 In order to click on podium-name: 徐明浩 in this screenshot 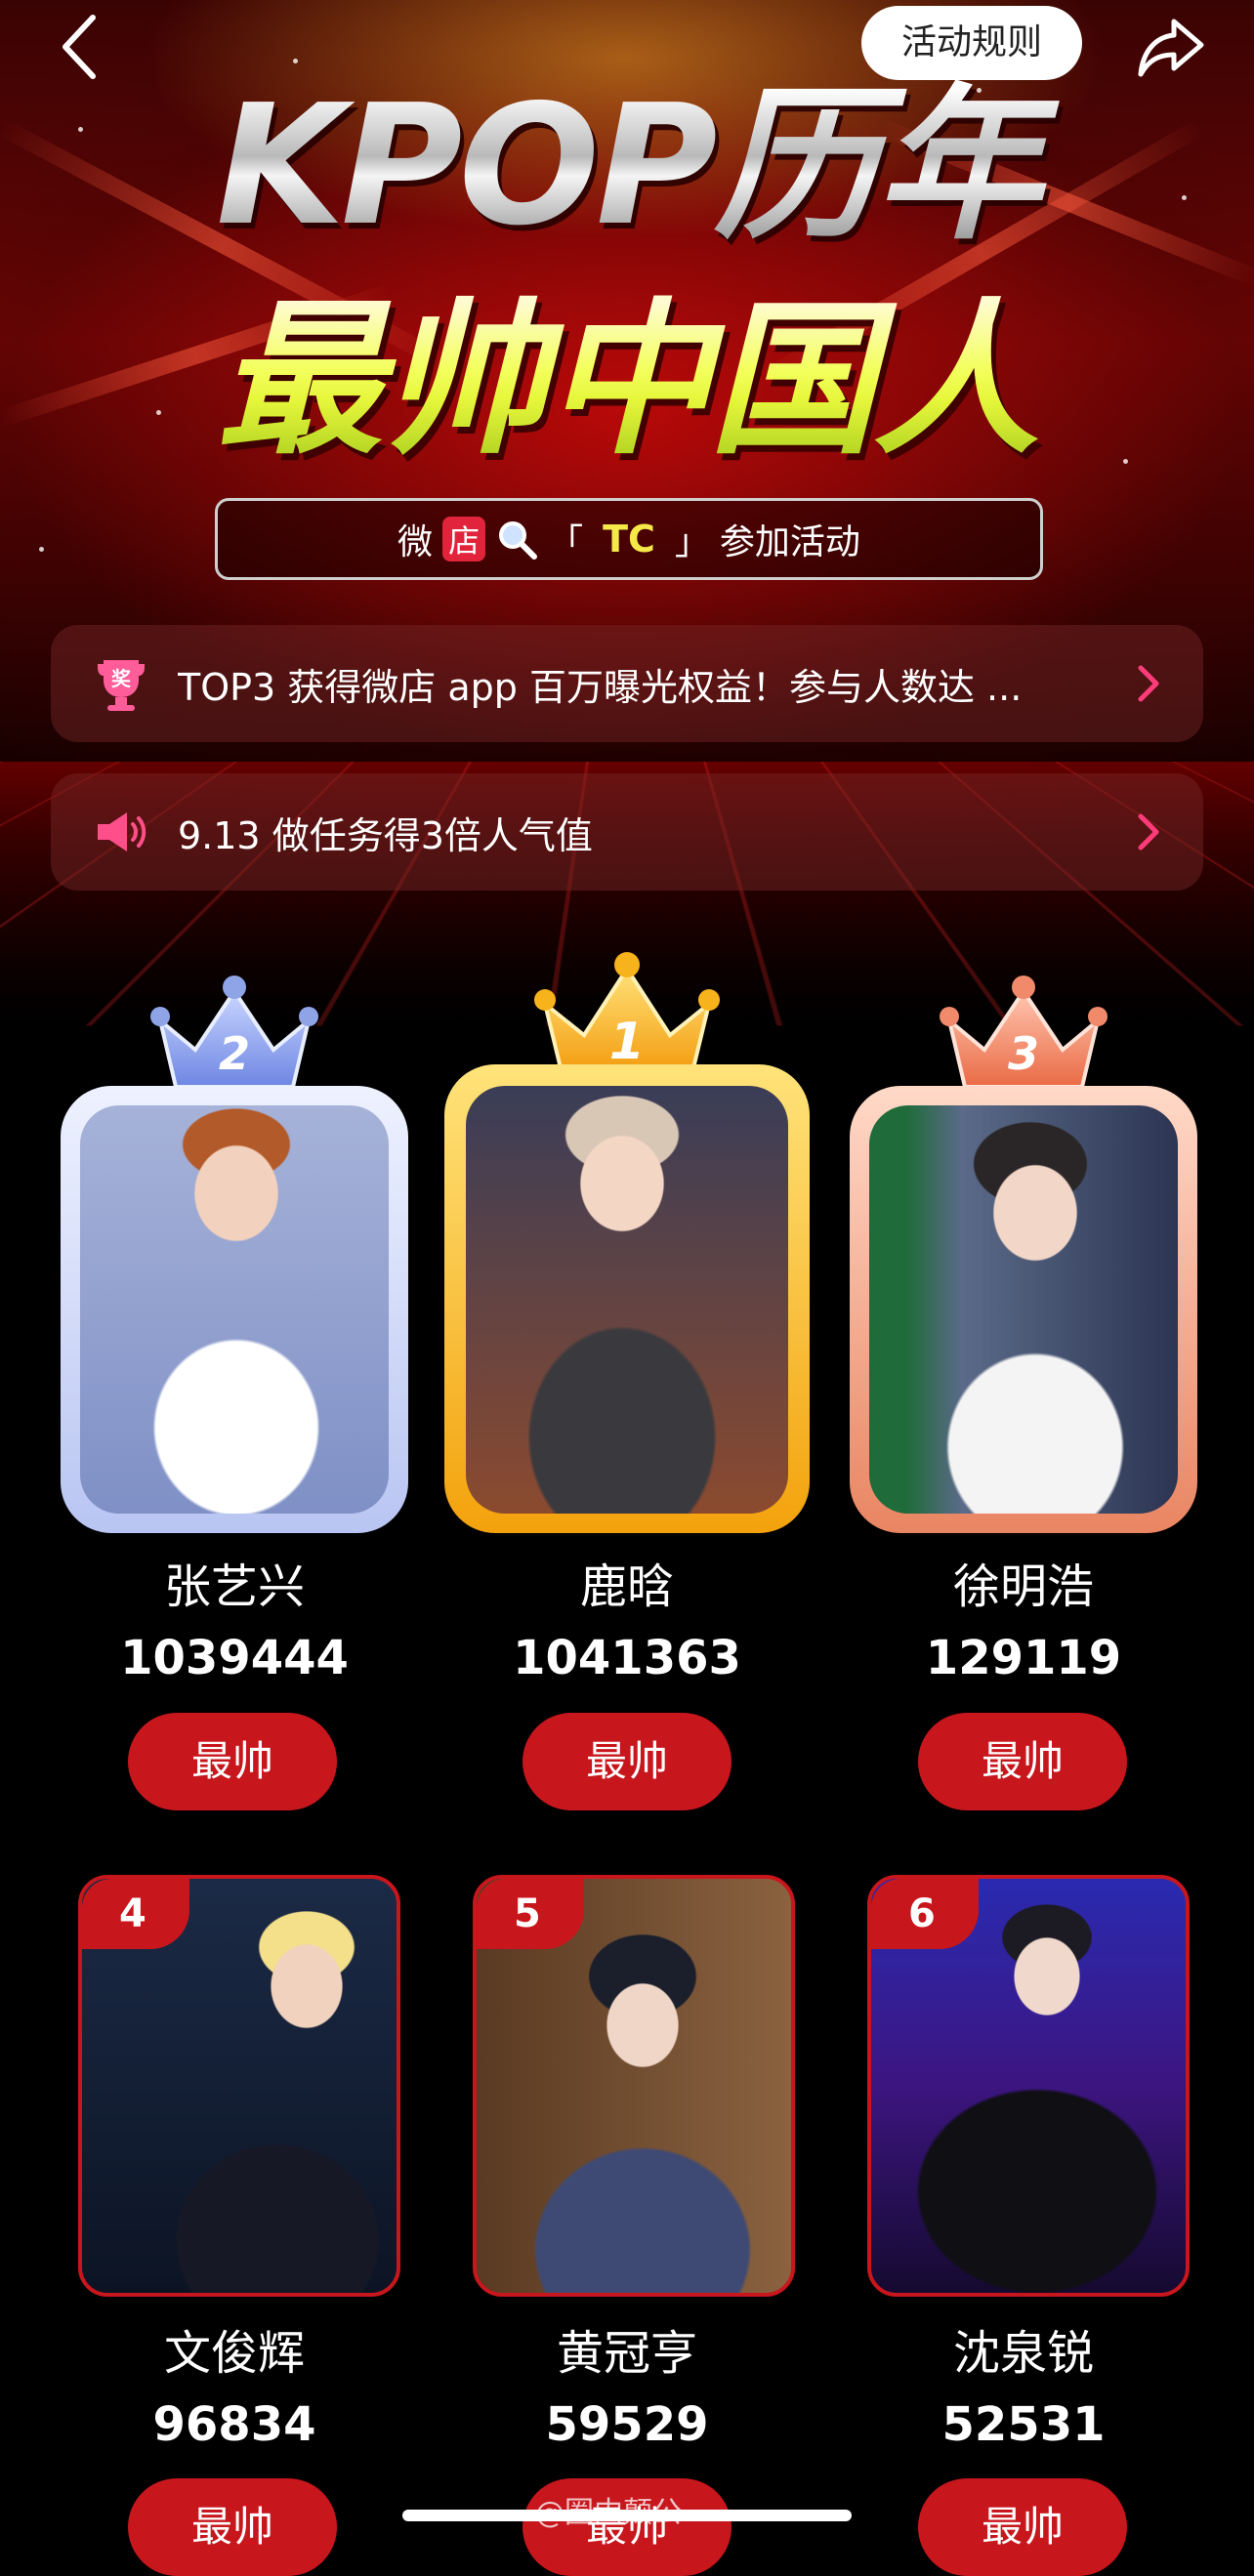, I will do `click(1023, 1586)`.